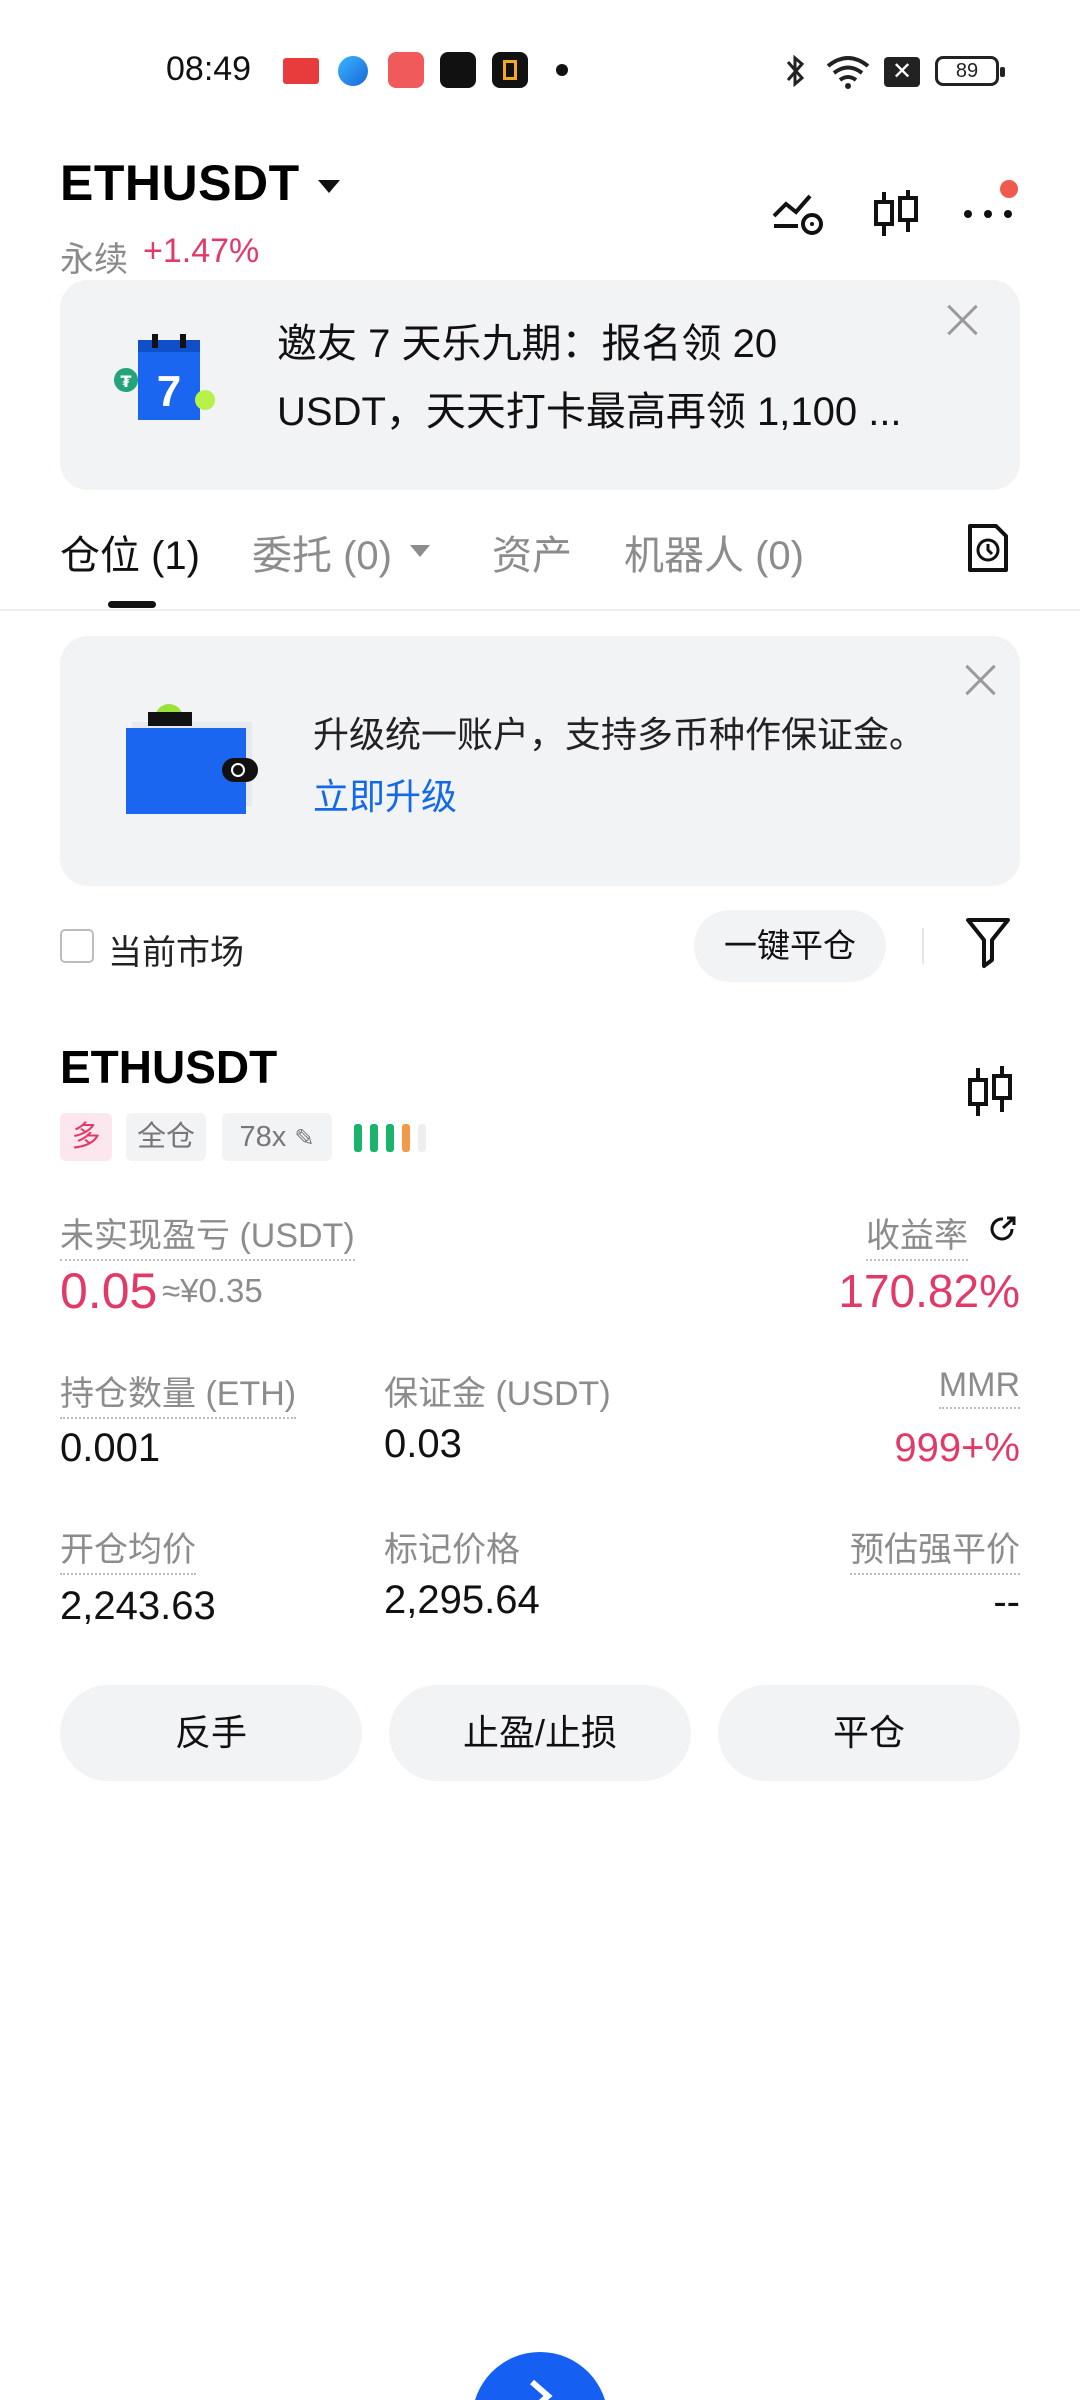  I want to click on margin-label: 保证金 (USDT), so click(497, 1391).